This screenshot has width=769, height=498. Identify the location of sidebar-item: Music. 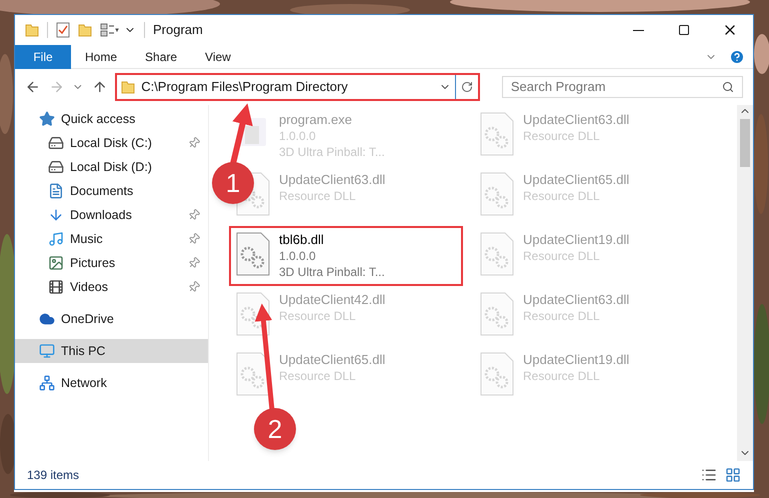
(111, 239).